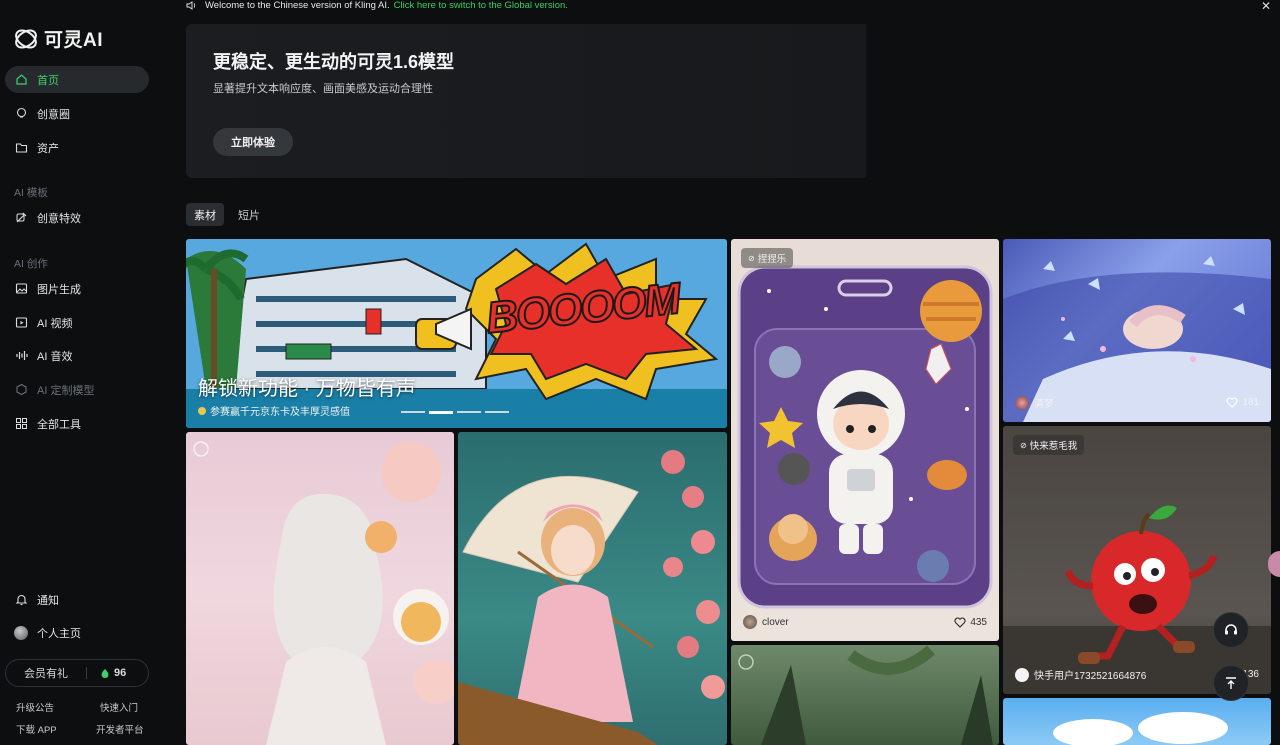  What do you see at coordinates (77, 599) in the screenshot?
I see `nav-notifications: 通知` at bounding box center [77, 599].